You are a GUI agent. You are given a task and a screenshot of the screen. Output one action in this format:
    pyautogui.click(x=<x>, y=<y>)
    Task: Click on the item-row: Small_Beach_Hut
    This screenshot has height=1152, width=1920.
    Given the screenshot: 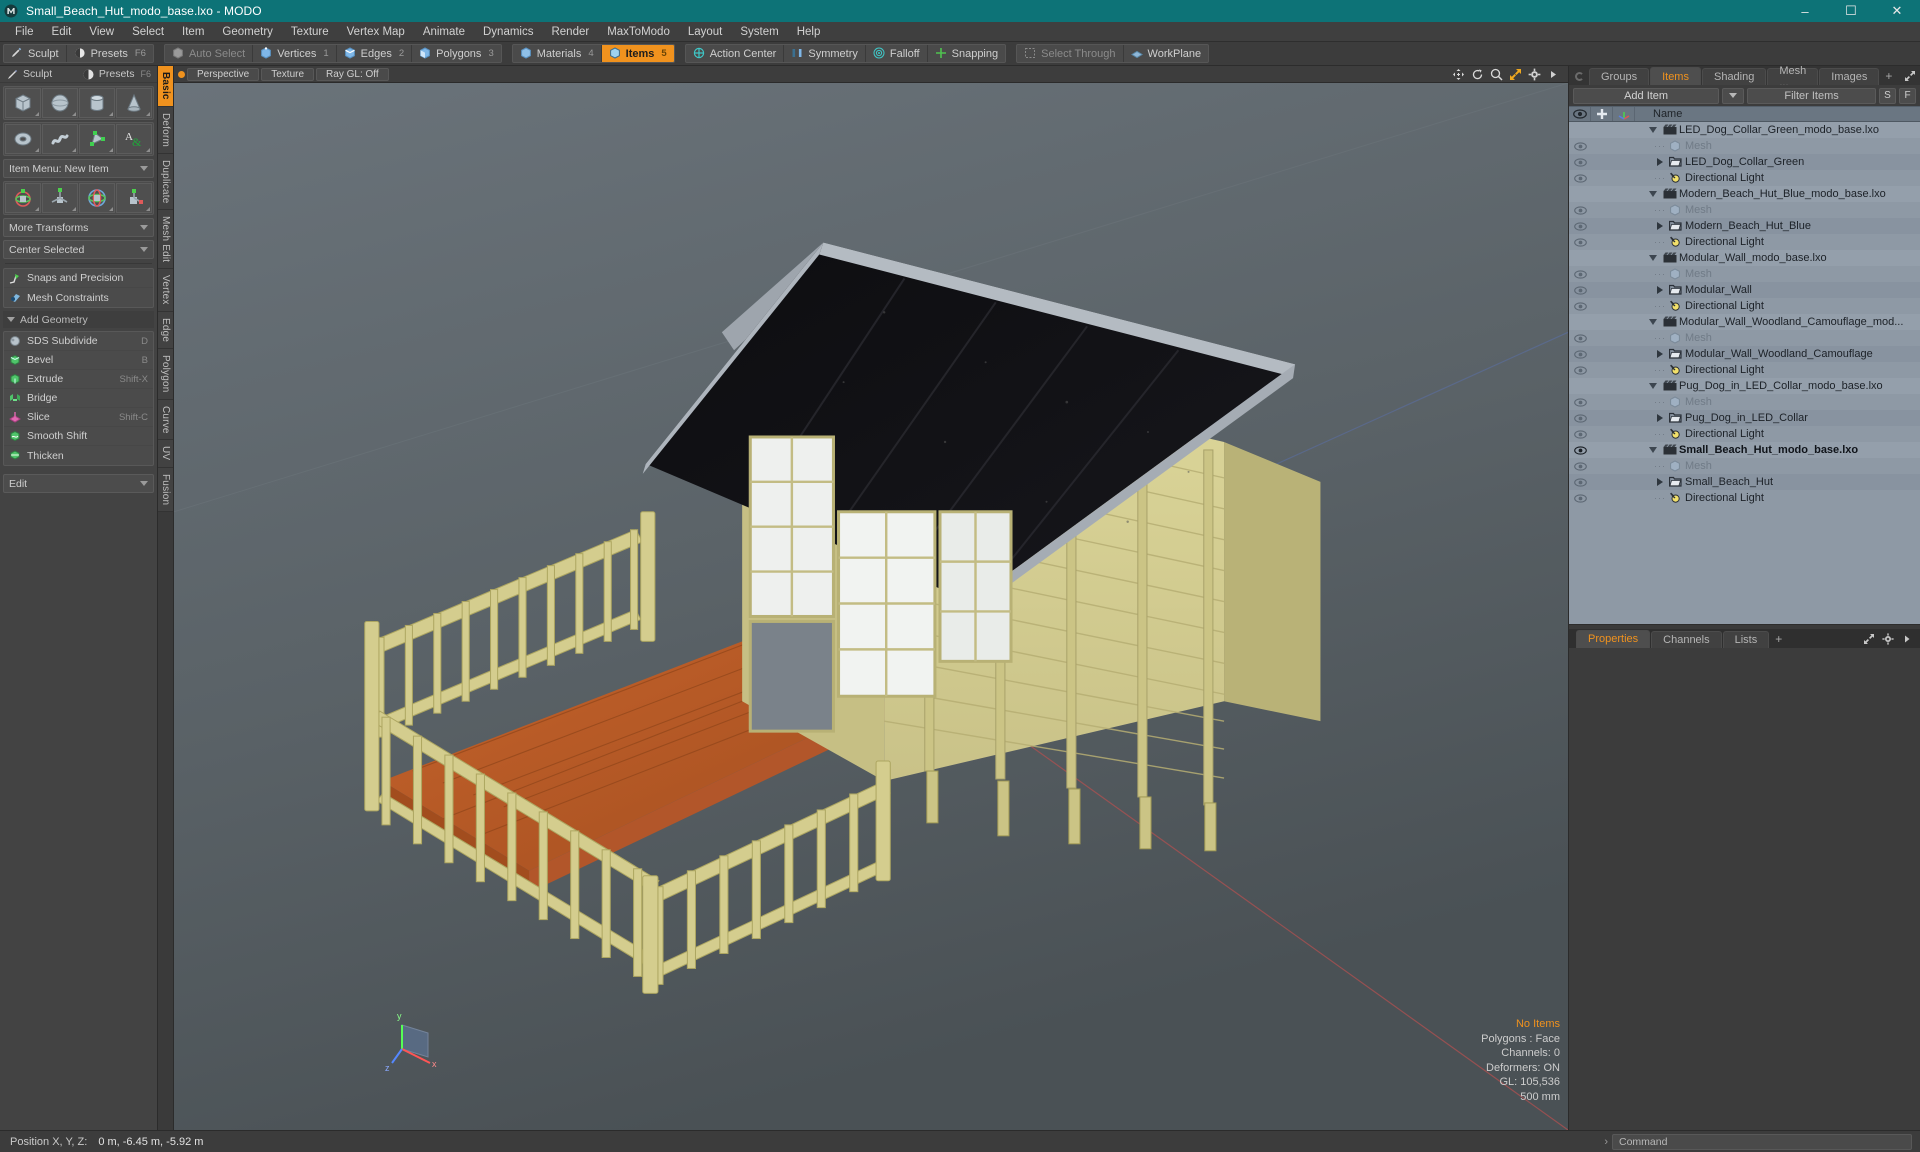 What is the action you would take?
    pyautogui.click(x=1744, y=482)
    